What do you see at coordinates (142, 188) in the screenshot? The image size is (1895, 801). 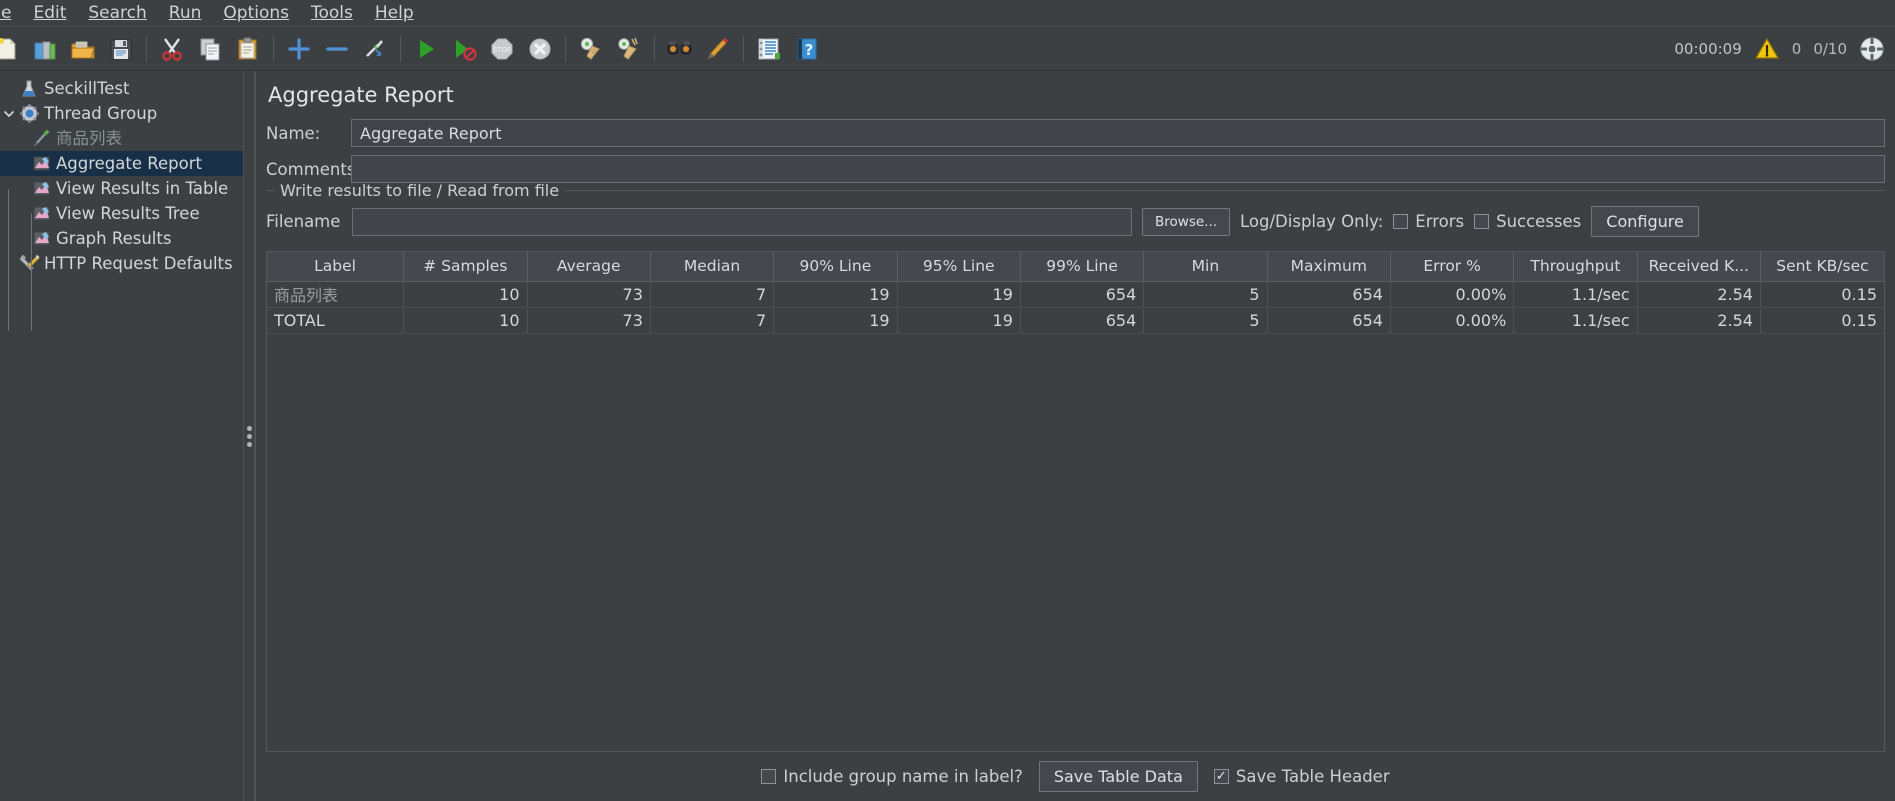 I see `tree-node-label: View Results in Table` at bounding box center [142, 188].